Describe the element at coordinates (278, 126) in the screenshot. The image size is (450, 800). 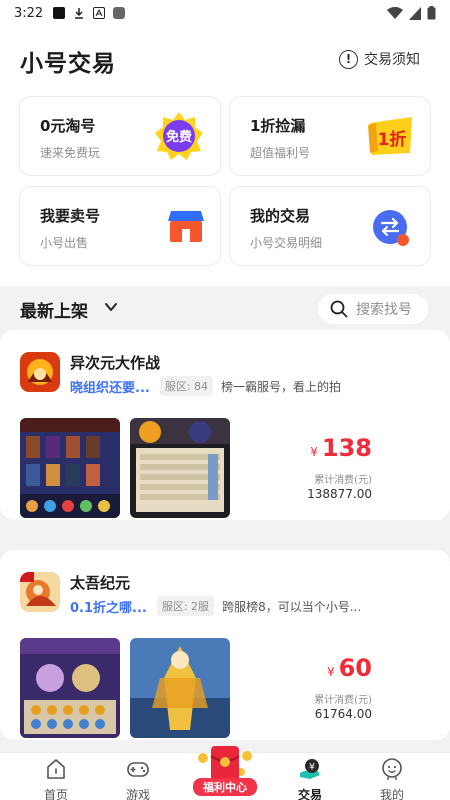
I see `card-title: 1折捡漏` at that location.